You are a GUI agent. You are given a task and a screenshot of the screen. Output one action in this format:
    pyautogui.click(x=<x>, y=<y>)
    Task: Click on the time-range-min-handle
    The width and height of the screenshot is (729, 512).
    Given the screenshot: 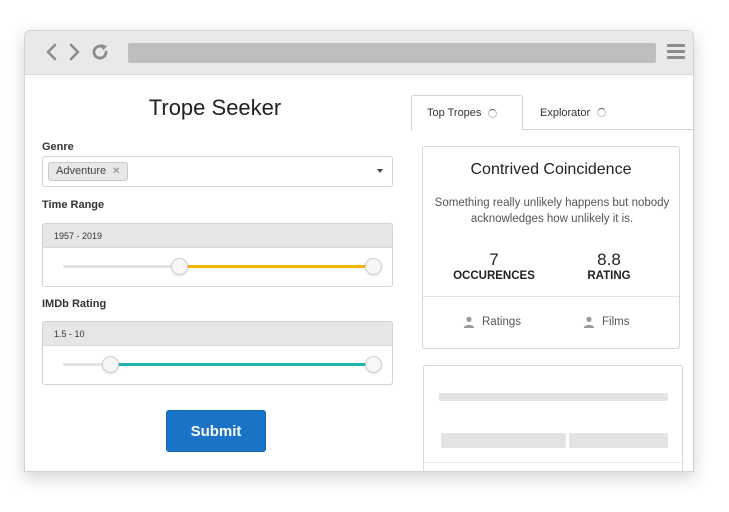 What is the action you would take?
    pyautogui.click(x=180, y=266)
    